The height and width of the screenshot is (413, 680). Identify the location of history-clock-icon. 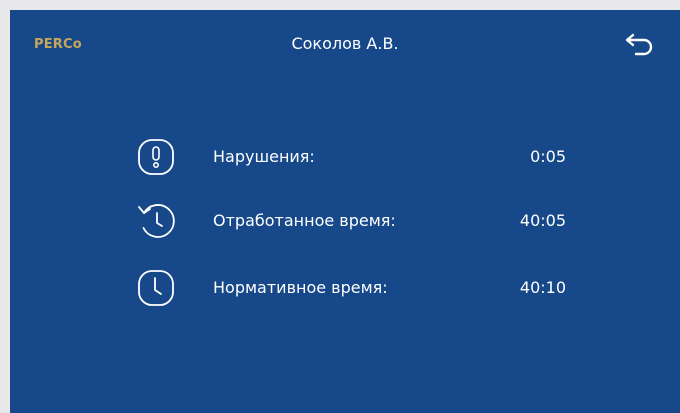
(156, 221).